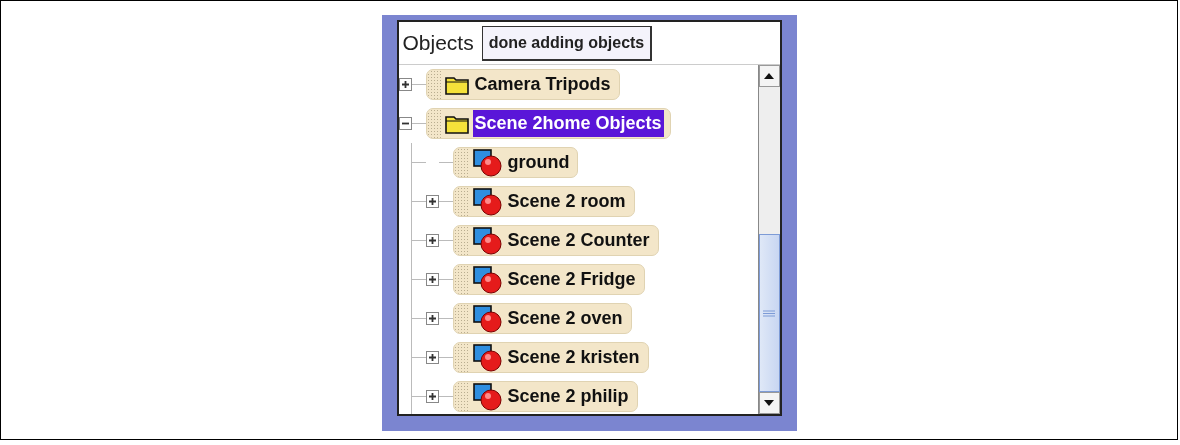 The width and height of the screenshot is (1180, 445). I want to click on tree-node: Scene 2 kristen, so click(550, 357).